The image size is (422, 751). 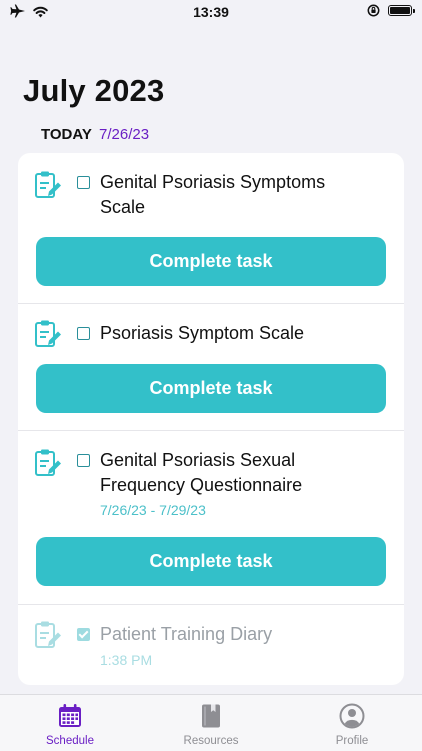 I want to click on tab-schedule: Schedule, so click(x=70, y=723).